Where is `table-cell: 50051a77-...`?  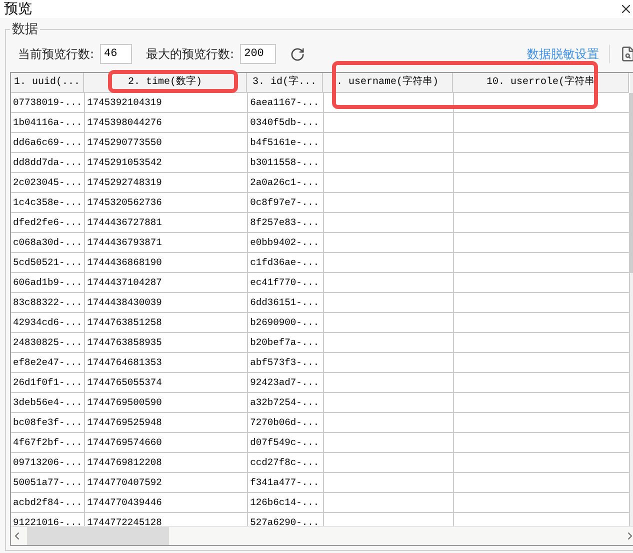 table-cell: 50051a77-... is located at coordinates (48, 483).